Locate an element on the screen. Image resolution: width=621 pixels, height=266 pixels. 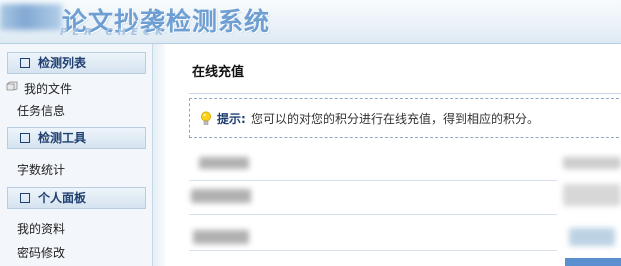
section-detection-list: 检测列表 is located at coordinates (76, 63).